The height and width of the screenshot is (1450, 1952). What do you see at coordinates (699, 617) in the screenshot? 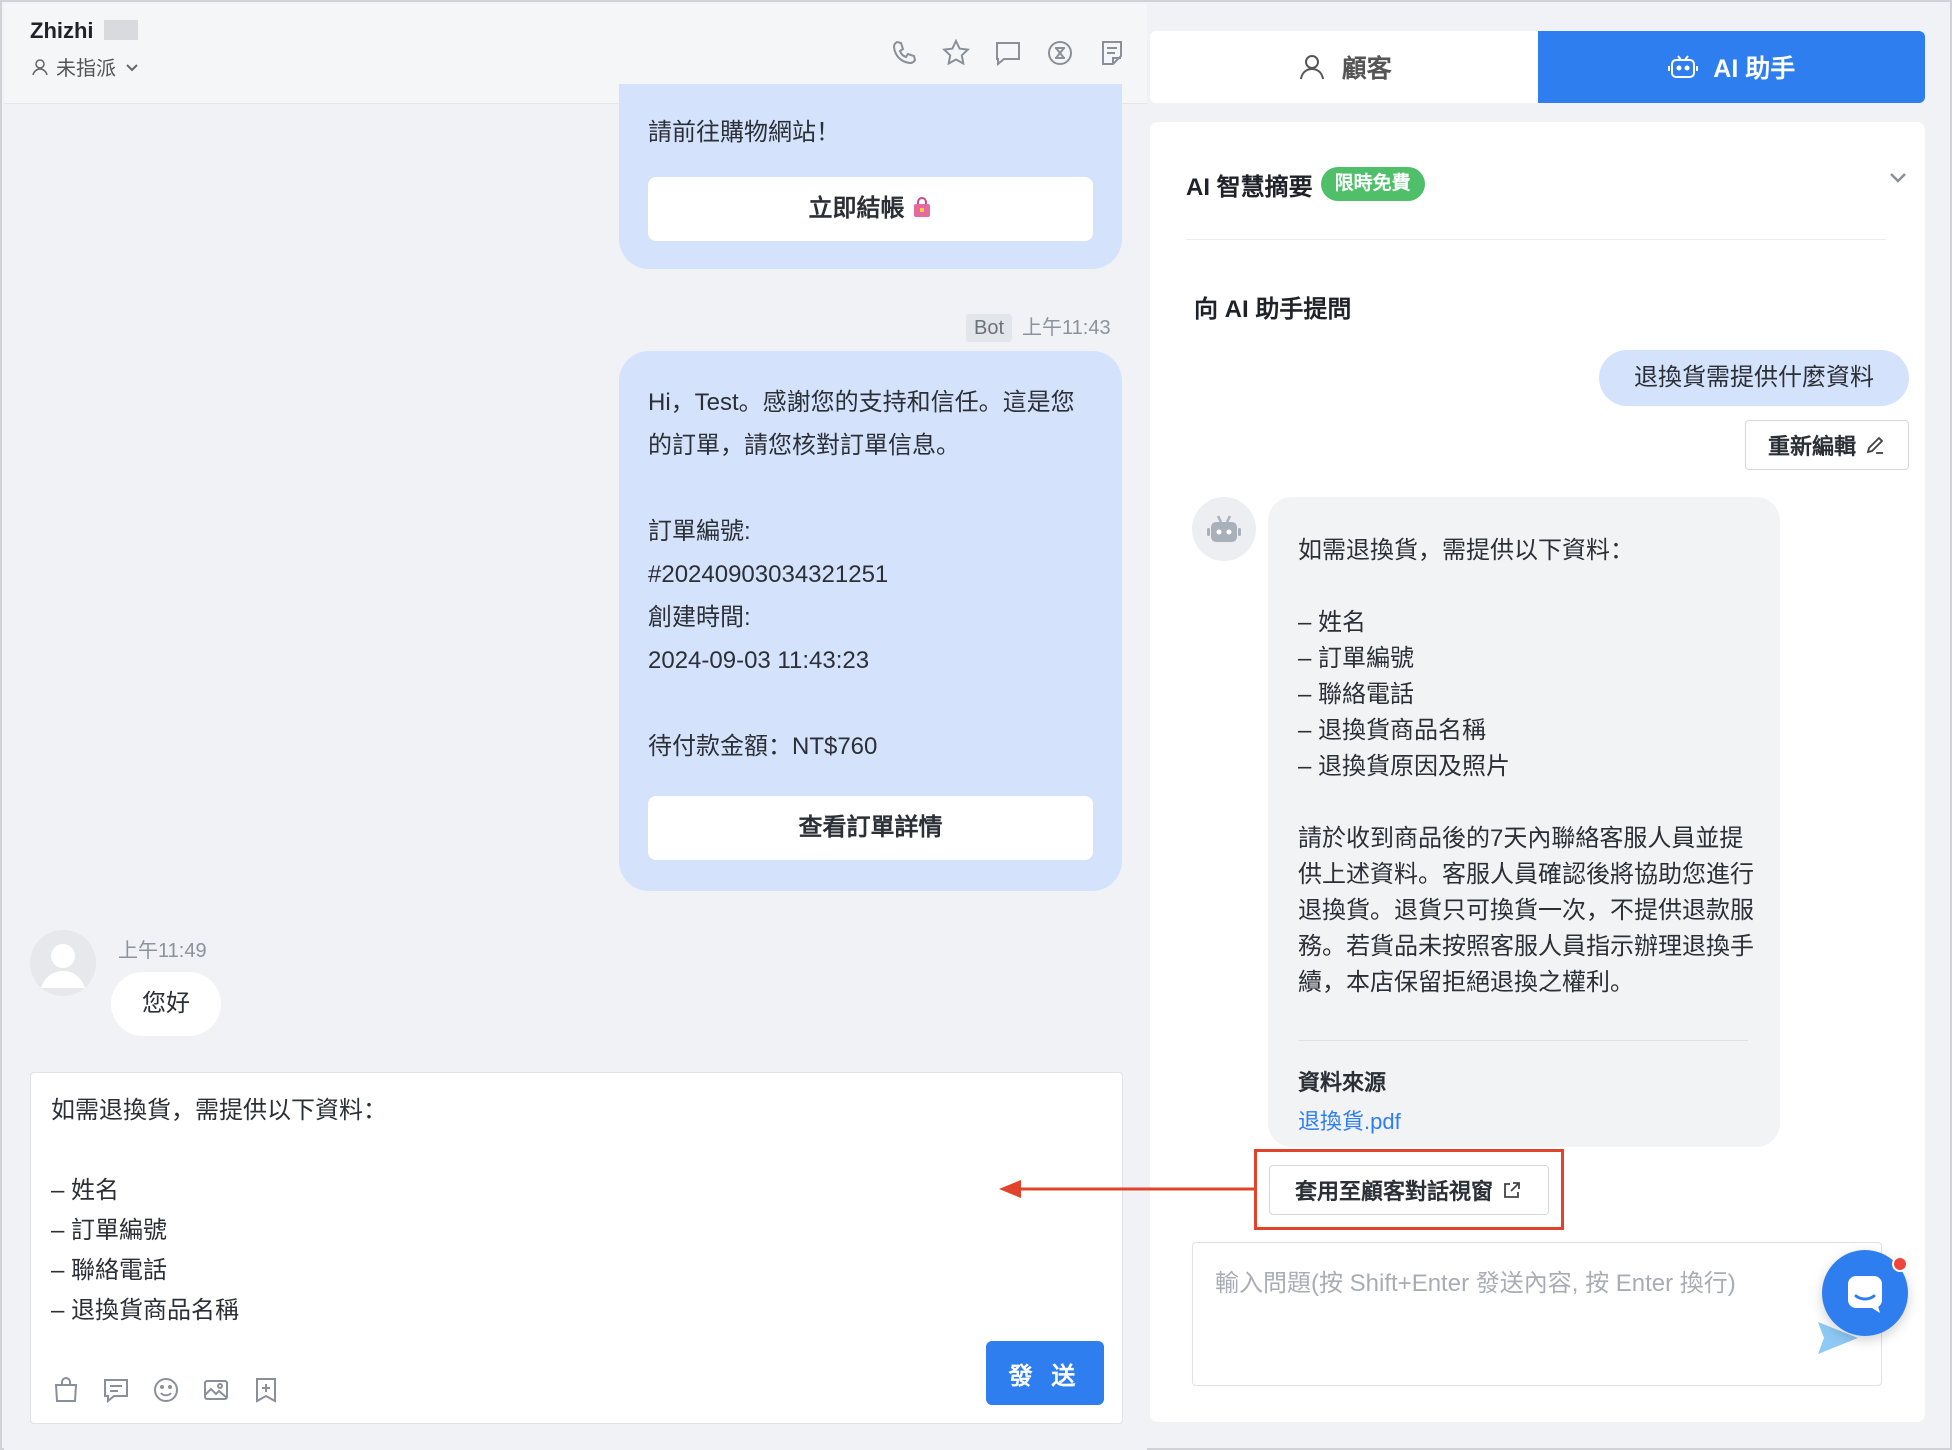
I see `text-line: 創建時間:` at bounding box center [699, 617].